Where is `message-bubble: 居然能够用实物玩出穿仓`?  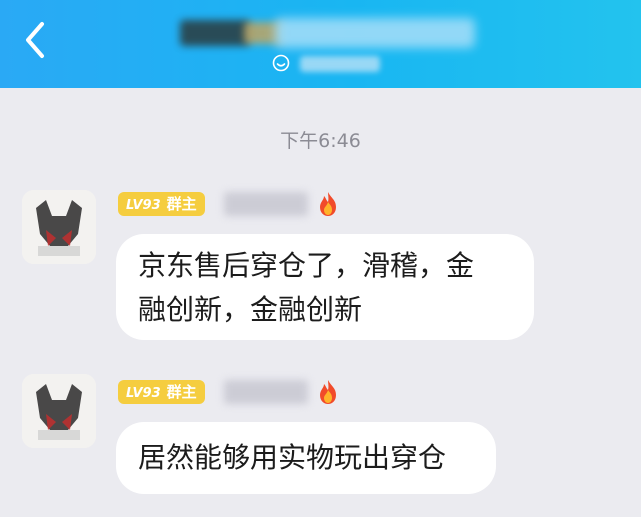 message-bubble: 居然能够用实物玩出穿仓 is located at coordinates (306, 458).